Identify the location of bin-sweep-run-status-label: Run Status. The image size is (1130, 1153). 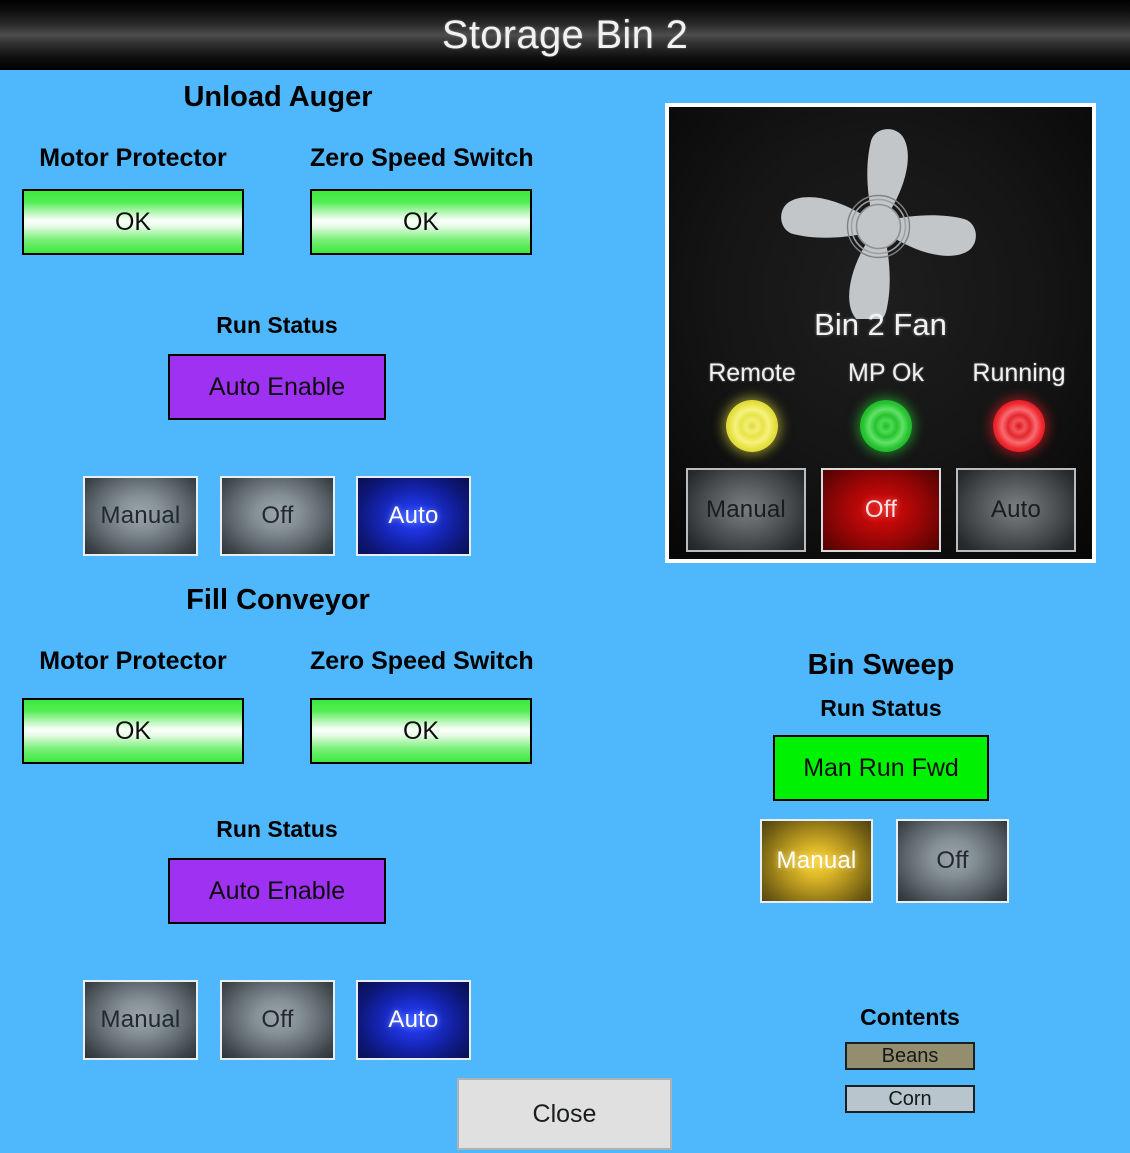
(881, 708).